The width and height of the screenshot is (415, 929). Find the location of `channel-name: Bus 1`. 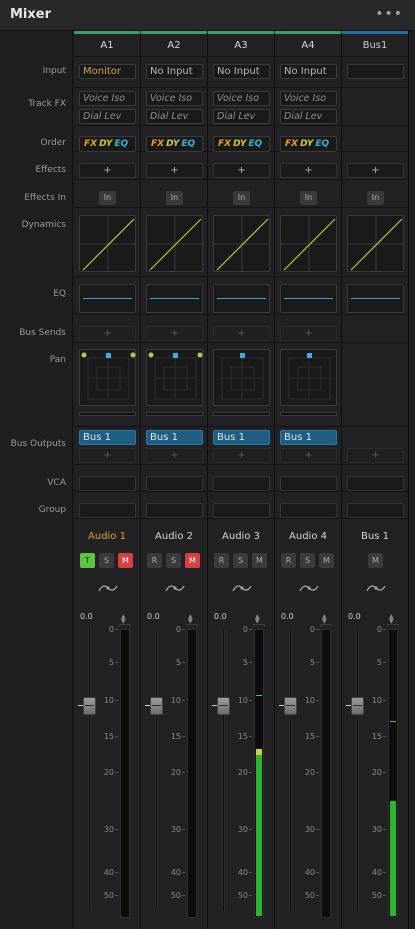

channel-name: Bus 1 is located at coordinates (375, 536).